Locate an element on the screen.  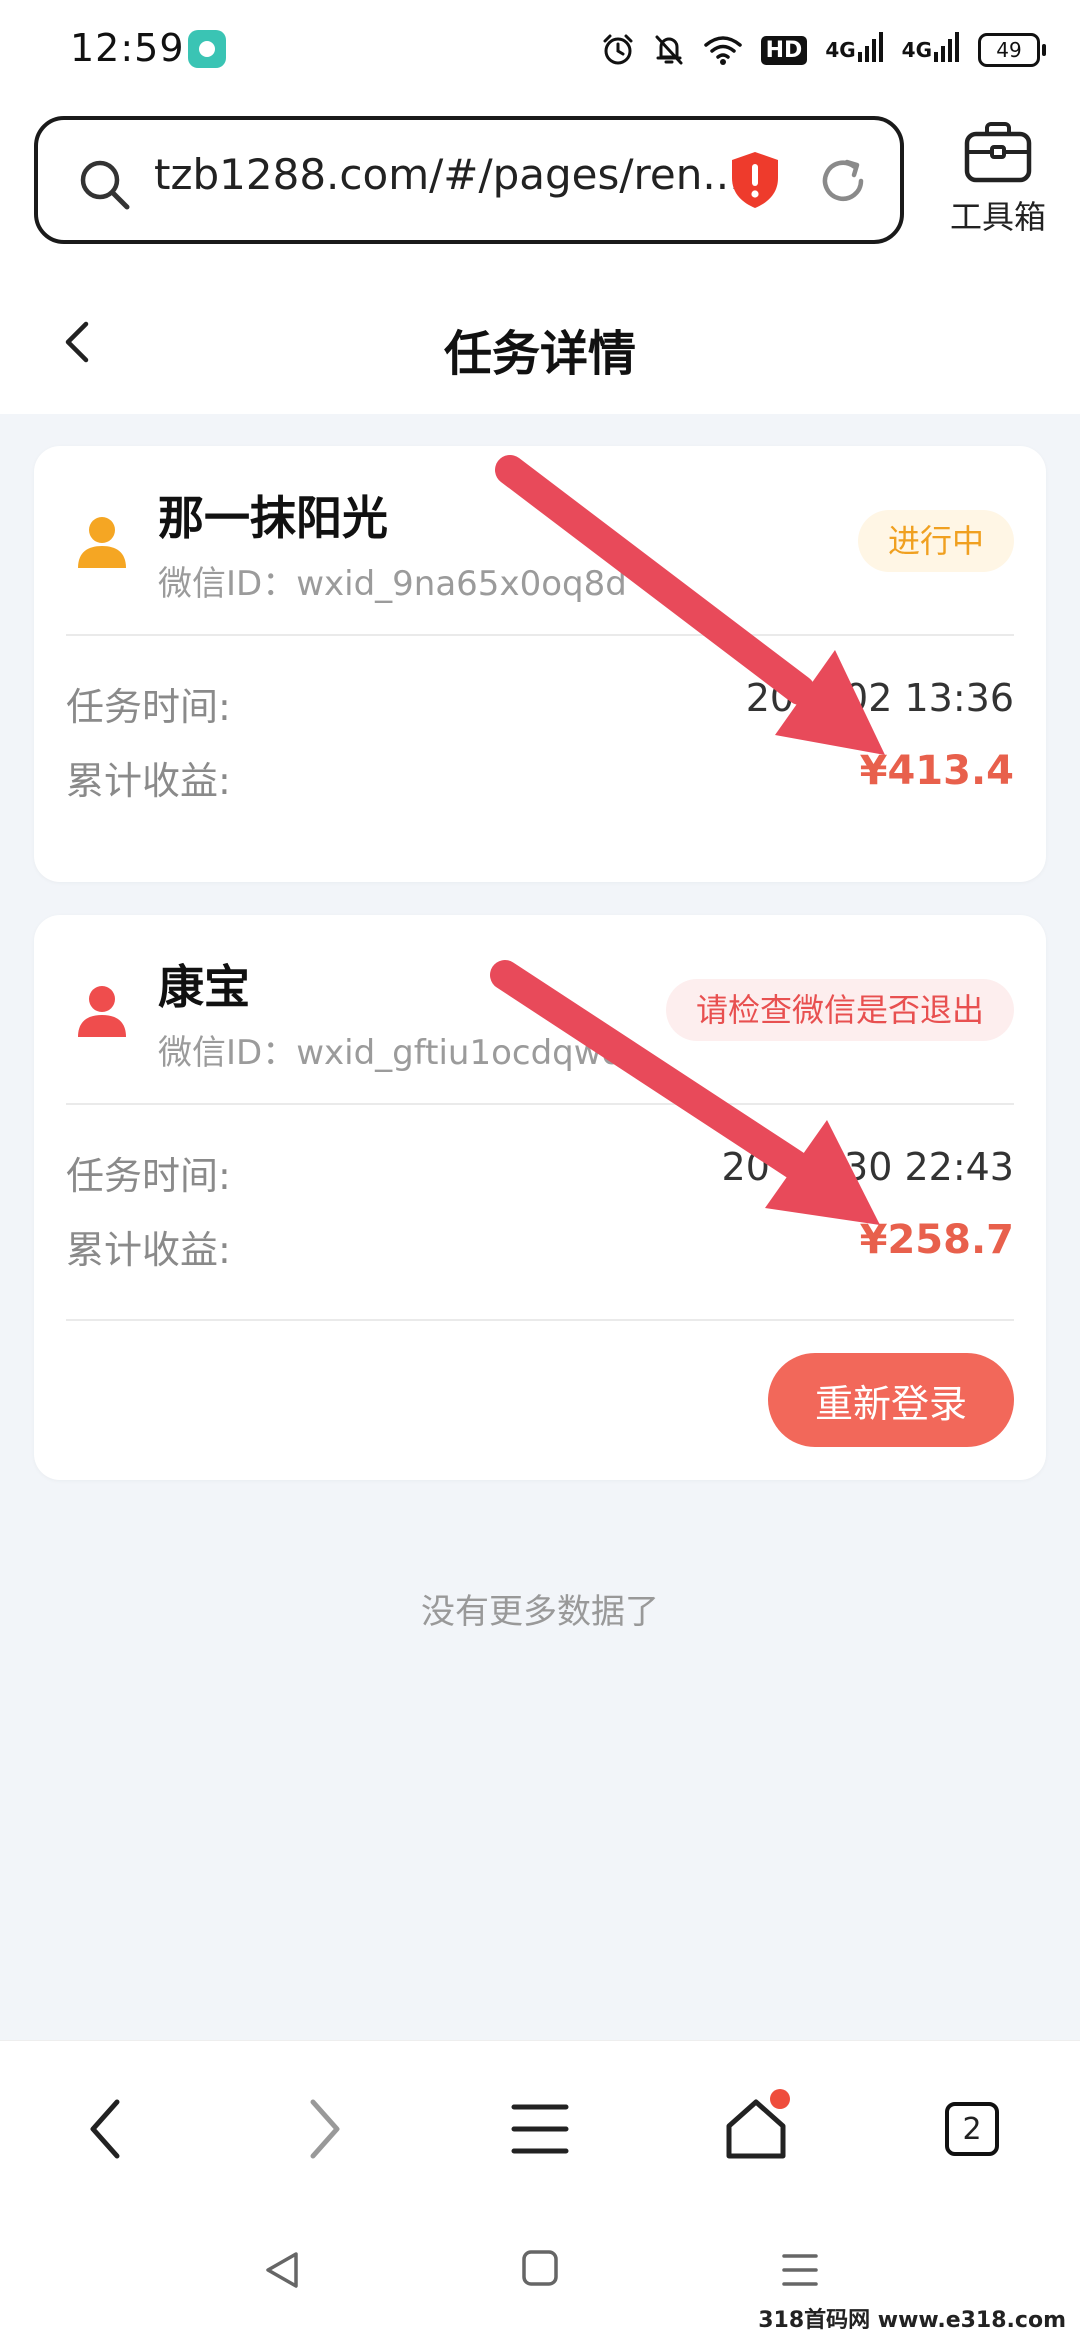
browser-menu-button is located at coordinates (540, 2129).